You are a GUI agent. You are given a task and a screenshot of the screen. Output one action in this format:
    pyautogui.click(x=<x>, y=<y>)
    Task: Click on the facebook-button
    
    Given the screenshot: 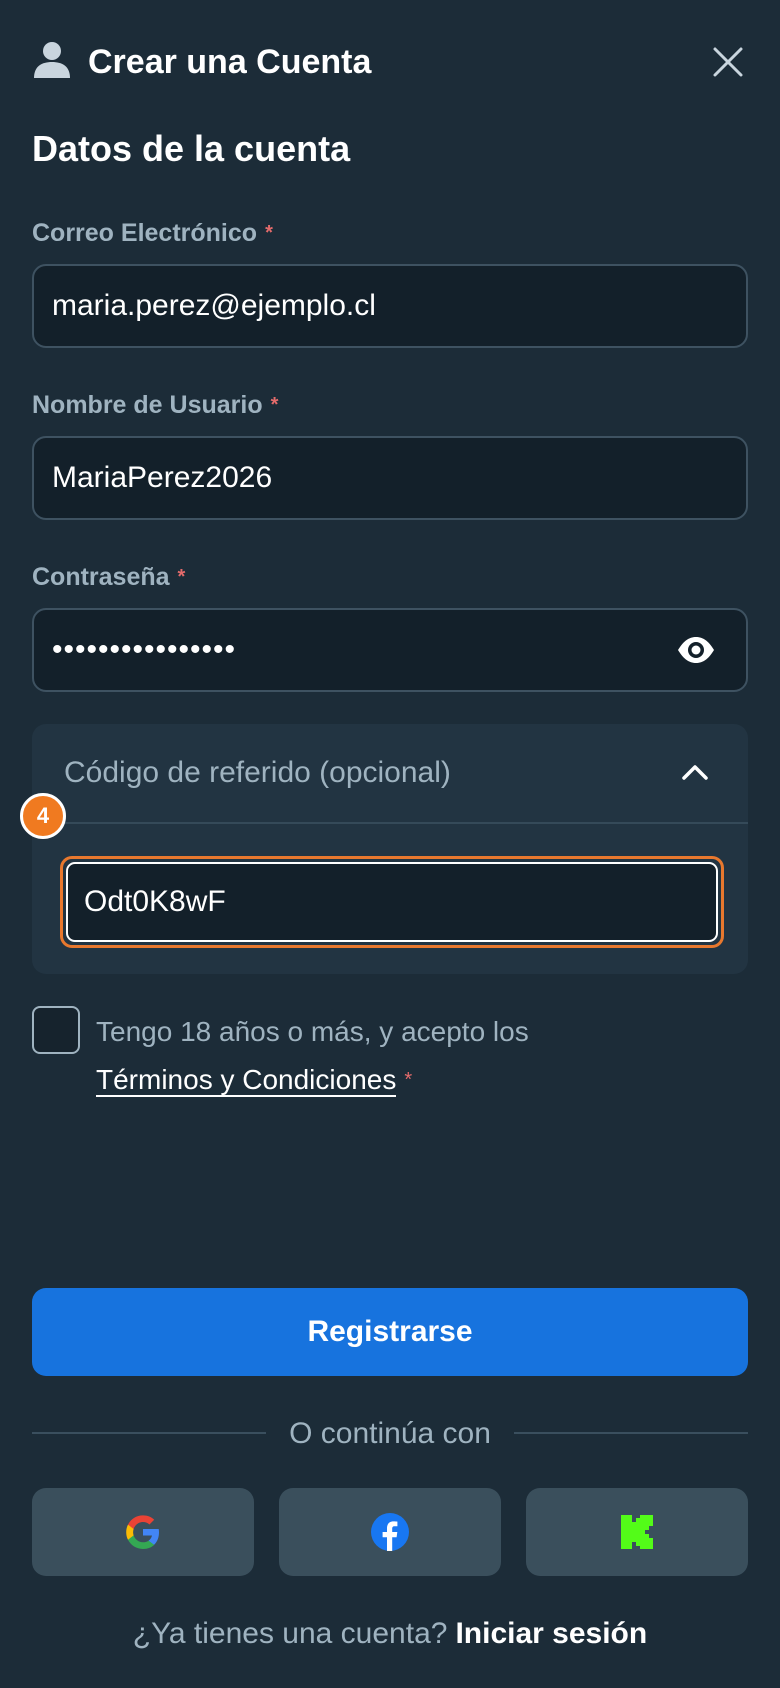 What is the action you would take?
    pyautogui.click(x=390, y=1532)
    